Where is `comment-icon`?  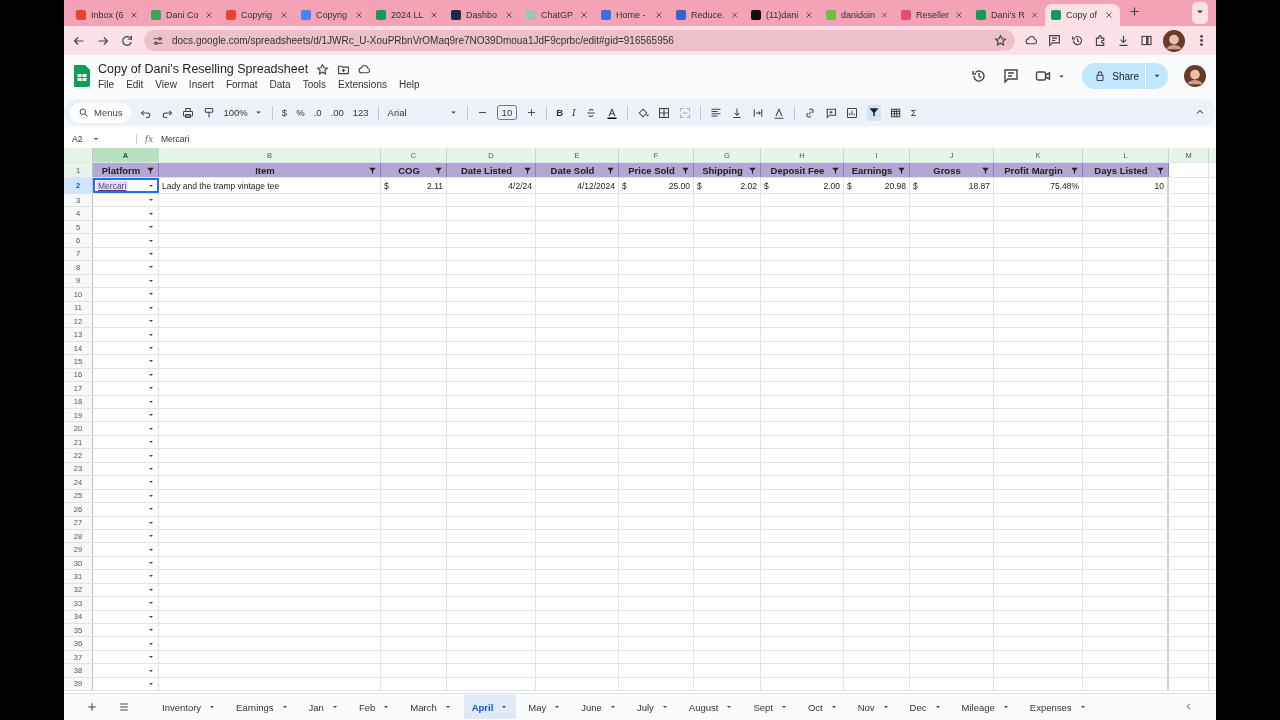
comment-icon is located at coordinates (1011, 76).